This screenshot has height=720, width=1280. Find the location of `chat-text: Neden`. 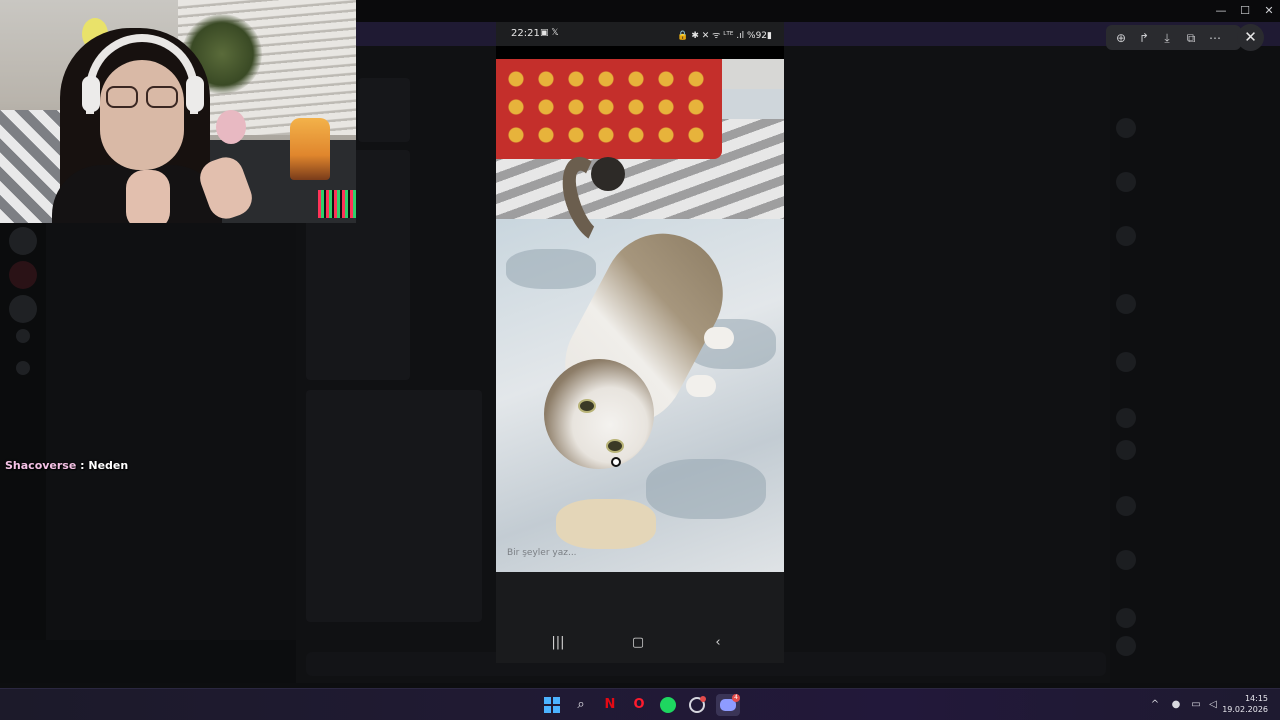

chat-text: Neden is located at coordinates (108, 465).